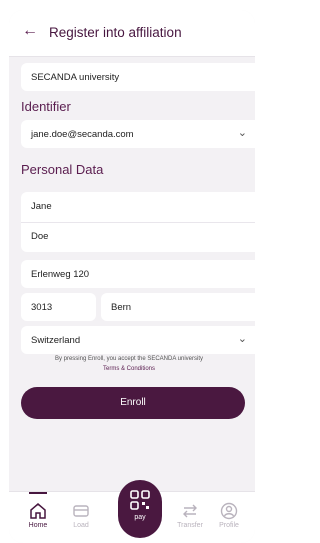 This screenshot has height=543, width=320. I want to click on city-value: Bern, so click(121, 307).